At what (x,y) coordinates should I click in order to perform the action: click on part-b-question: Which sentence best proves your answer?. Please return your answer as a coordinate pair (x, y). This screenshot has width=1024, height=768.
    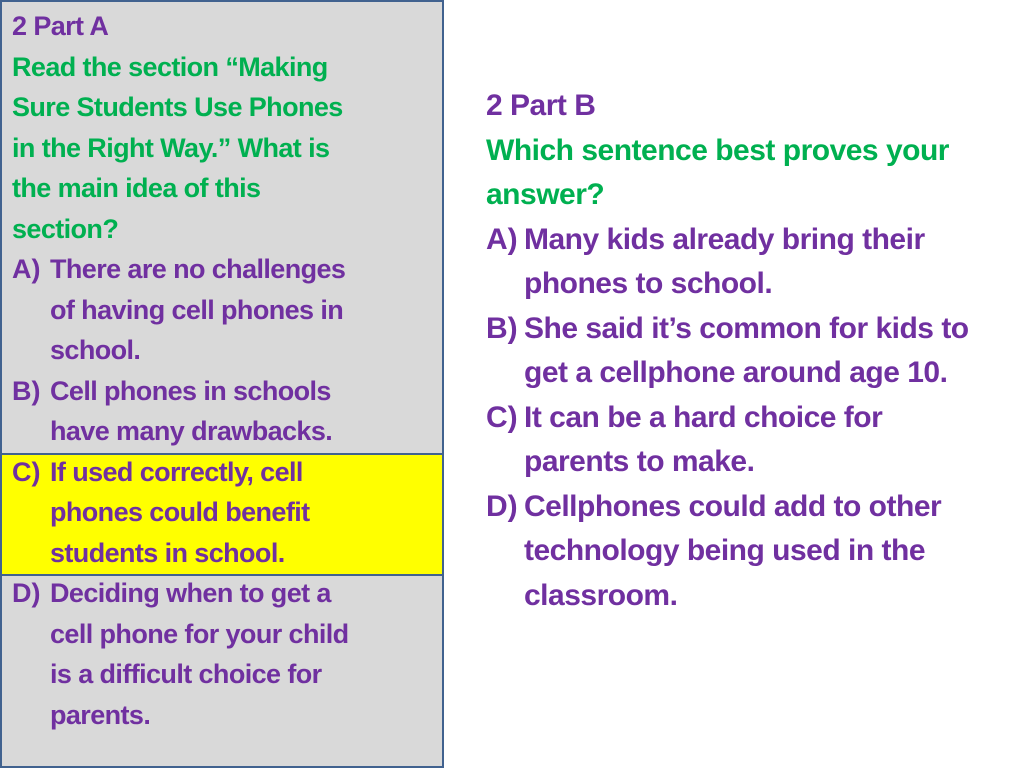
    Looking at the image, I should click on (754, 173).